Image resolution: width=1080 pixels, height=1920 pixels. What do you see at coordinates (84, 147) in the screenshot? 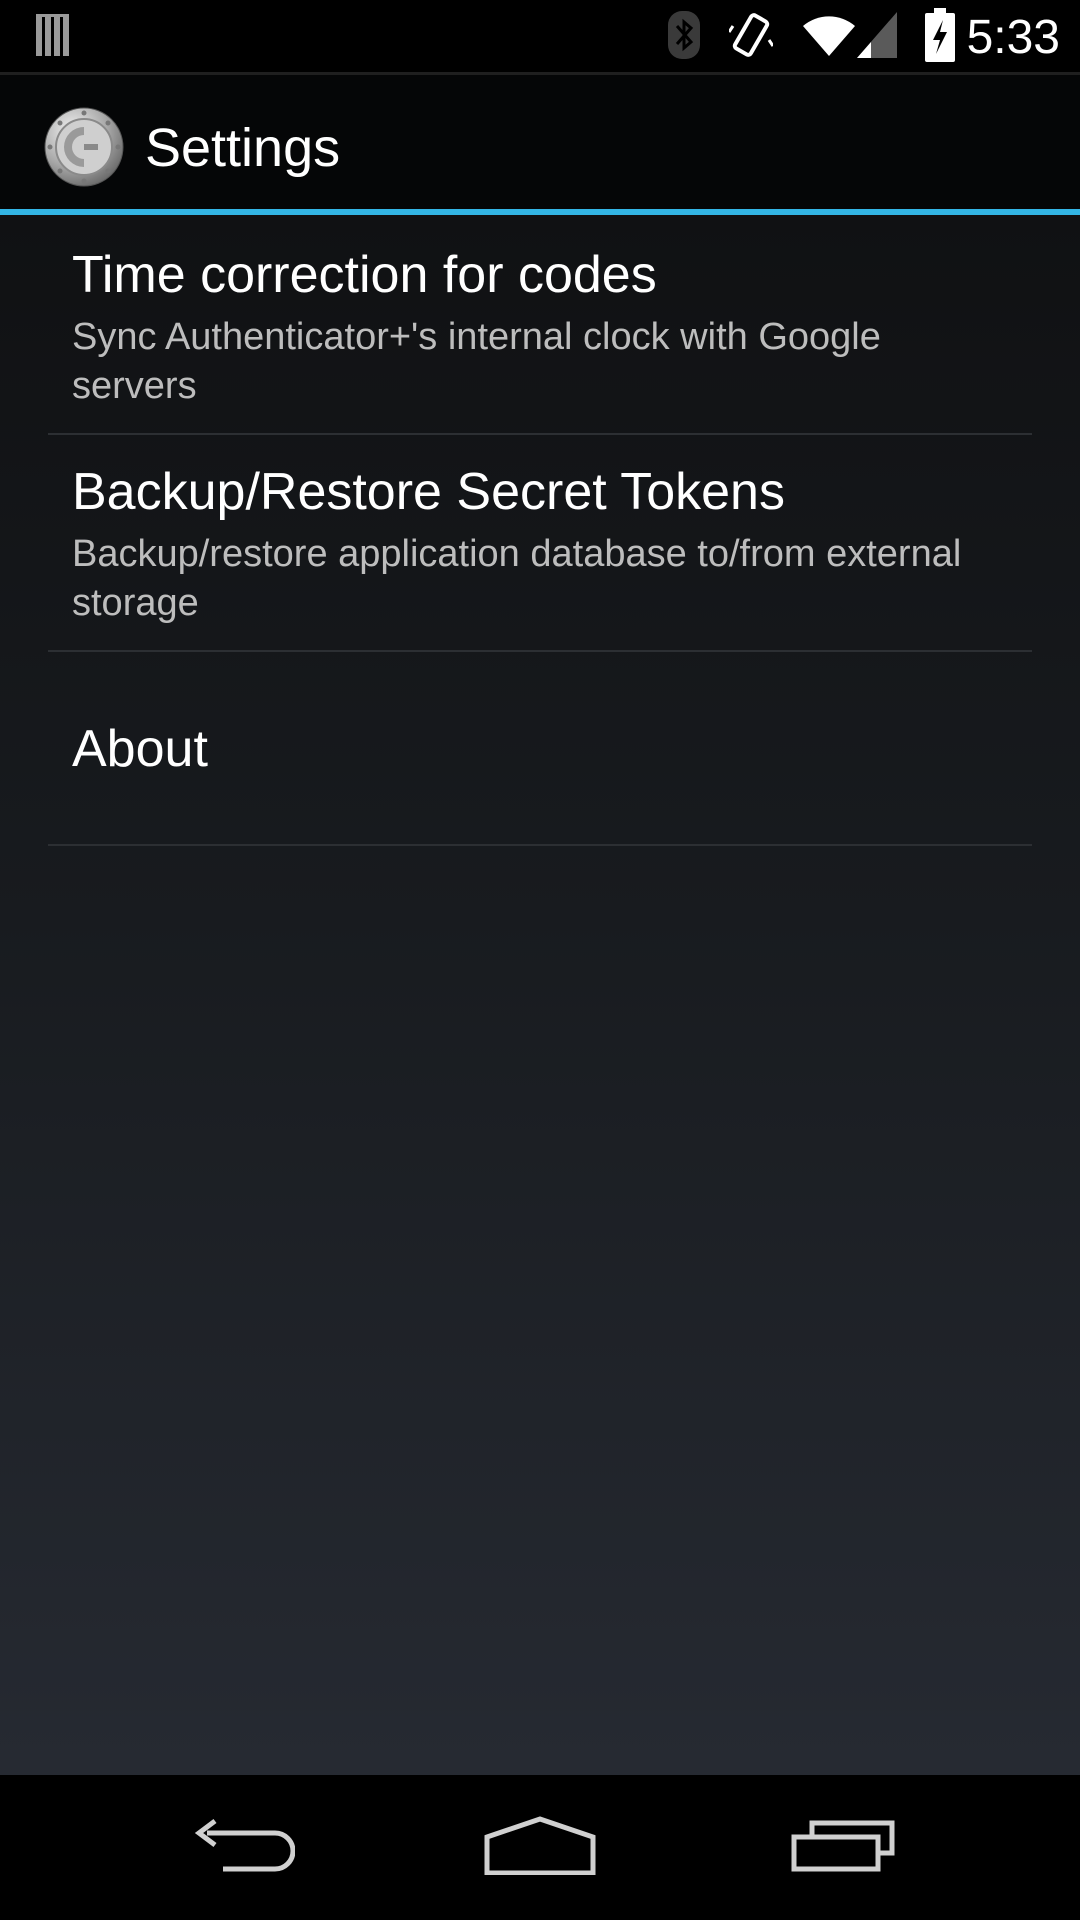
I see `authenticator-logo-icon` at bounding box center [84, 147].